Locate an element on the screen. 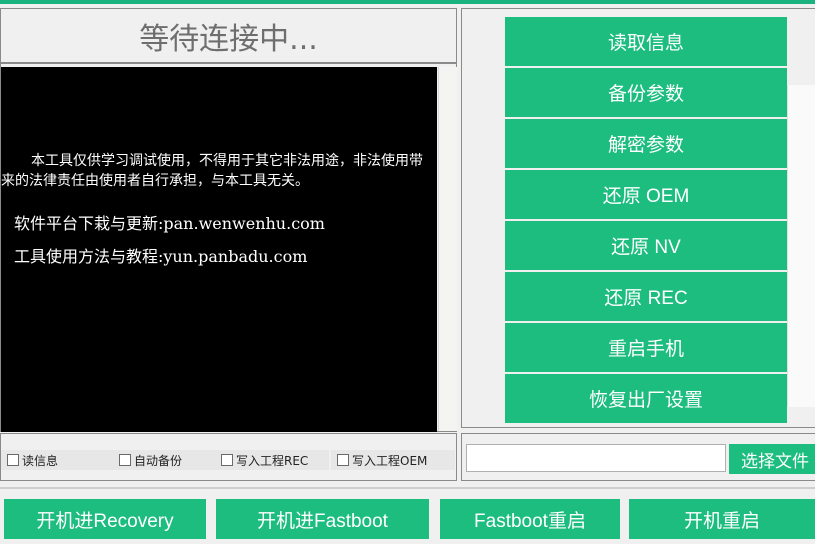 This screenshot has height=544, width=815. option-read-info: 读信息 is located at coordinates (57, 460).